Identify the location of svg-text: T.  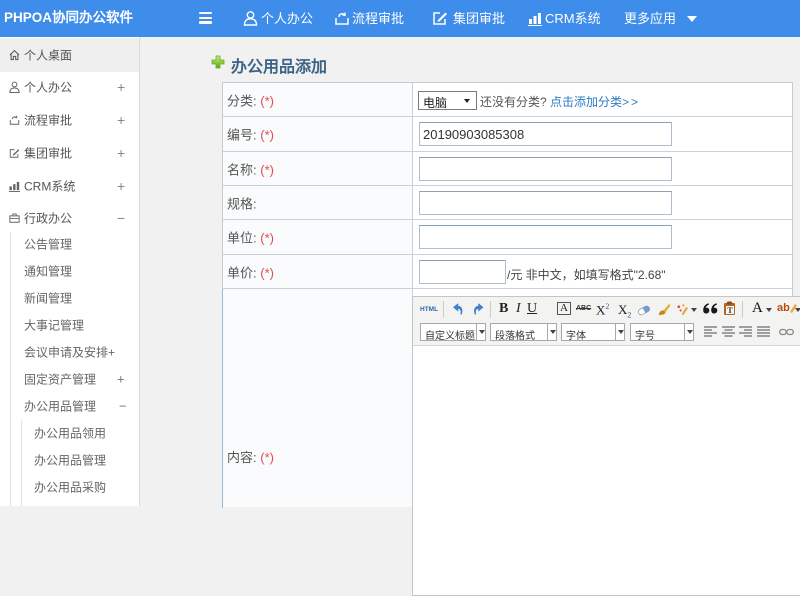
(730, 310).